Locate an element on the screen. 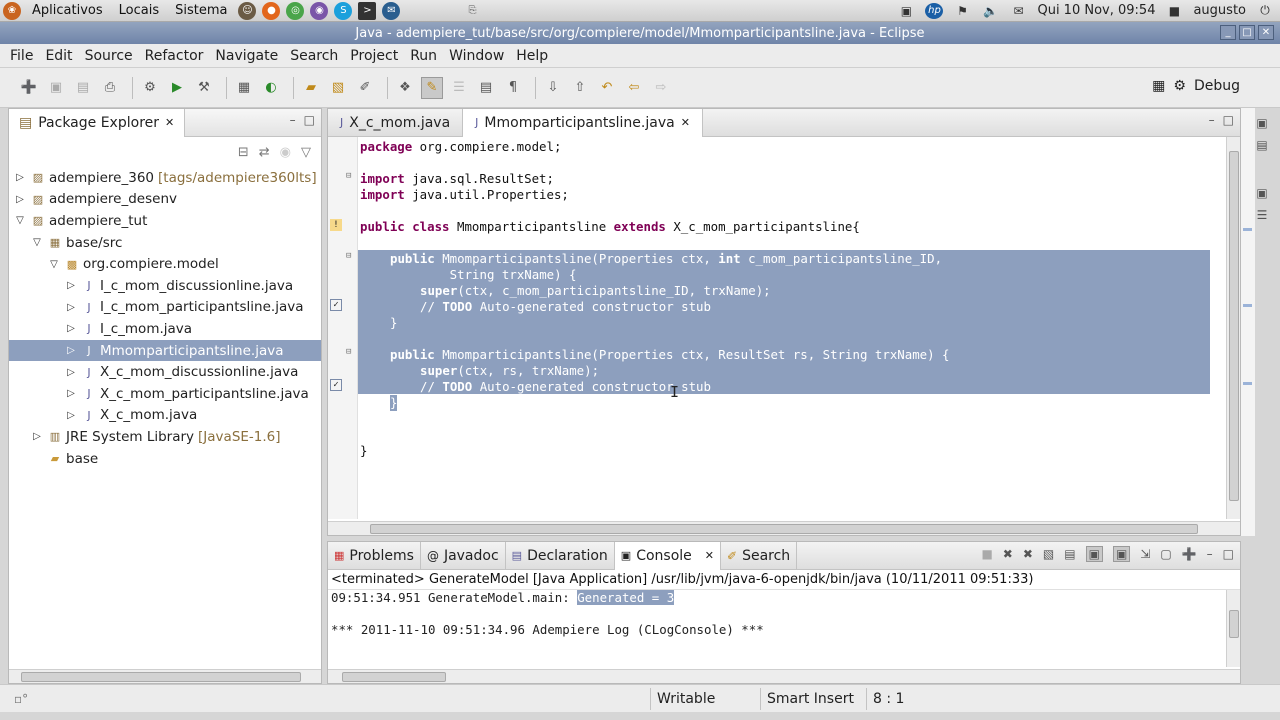 This screenshot has height=720, width=1280. new-icon: ➕ is located at coordinates (29, 88).